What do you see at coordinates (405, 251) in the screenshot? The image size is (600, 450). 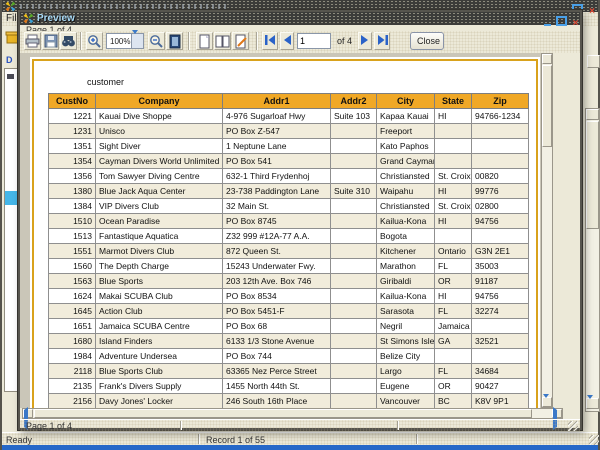 I see `table-cell: Kitchener` at bounding box center [405, 251].